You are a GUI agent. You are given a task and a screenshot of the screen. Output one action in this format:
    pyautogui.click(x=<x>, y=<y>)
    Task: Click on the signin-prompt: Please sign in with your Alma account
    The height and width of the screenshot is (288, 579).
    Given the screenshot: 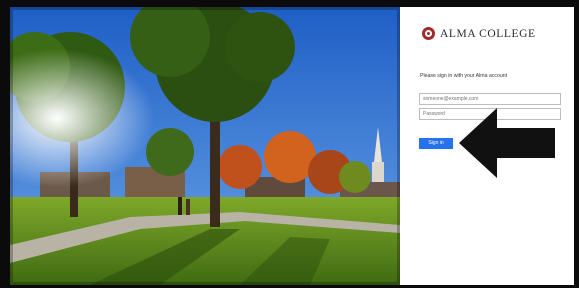 What is the action you would take?
    pyautogui.click(x=464, y=76)
    